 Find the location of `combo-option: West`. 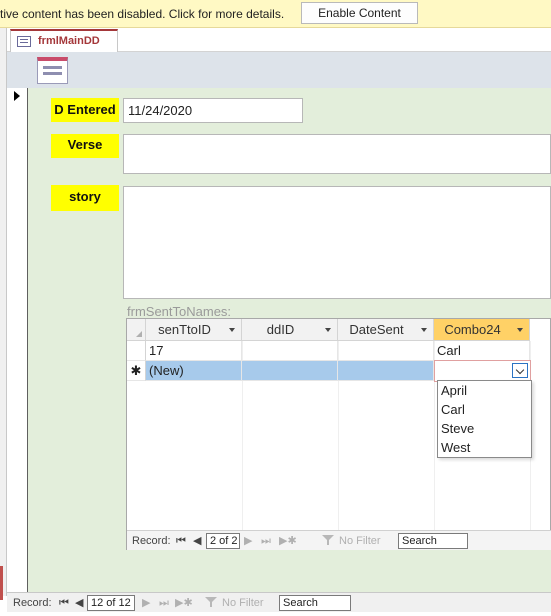

combo-option: West is located at coordinates (484, 447).